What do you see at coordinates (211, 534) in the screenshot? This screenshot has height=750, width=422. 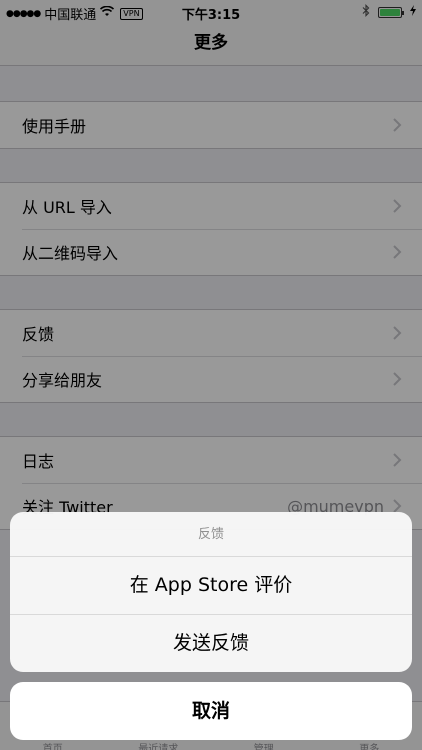 I see `action-sheet-title: 反馈` at bounding box center [211, 534].